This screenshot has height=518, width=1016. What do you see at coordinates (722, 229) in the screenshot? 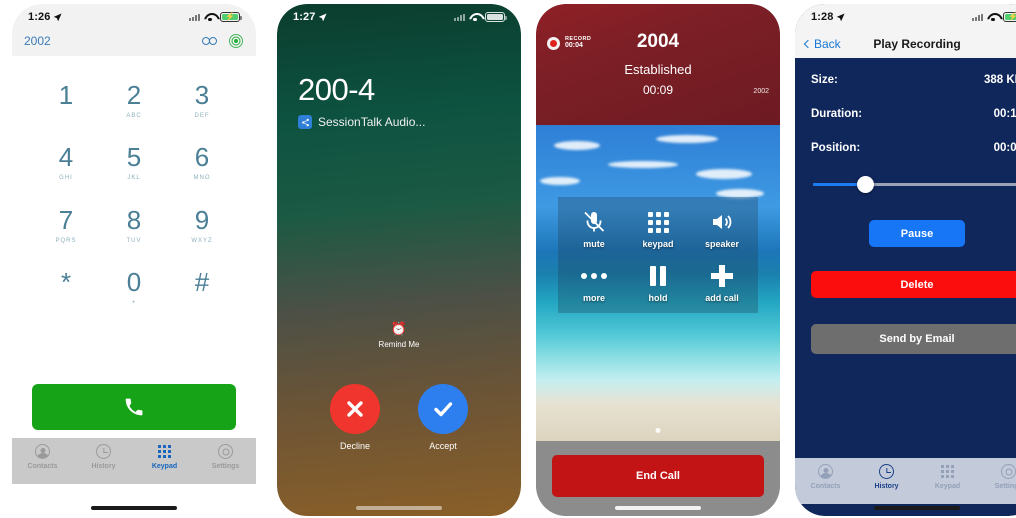
I see `control-speaker: speaker` at bounding box center [722, 229].